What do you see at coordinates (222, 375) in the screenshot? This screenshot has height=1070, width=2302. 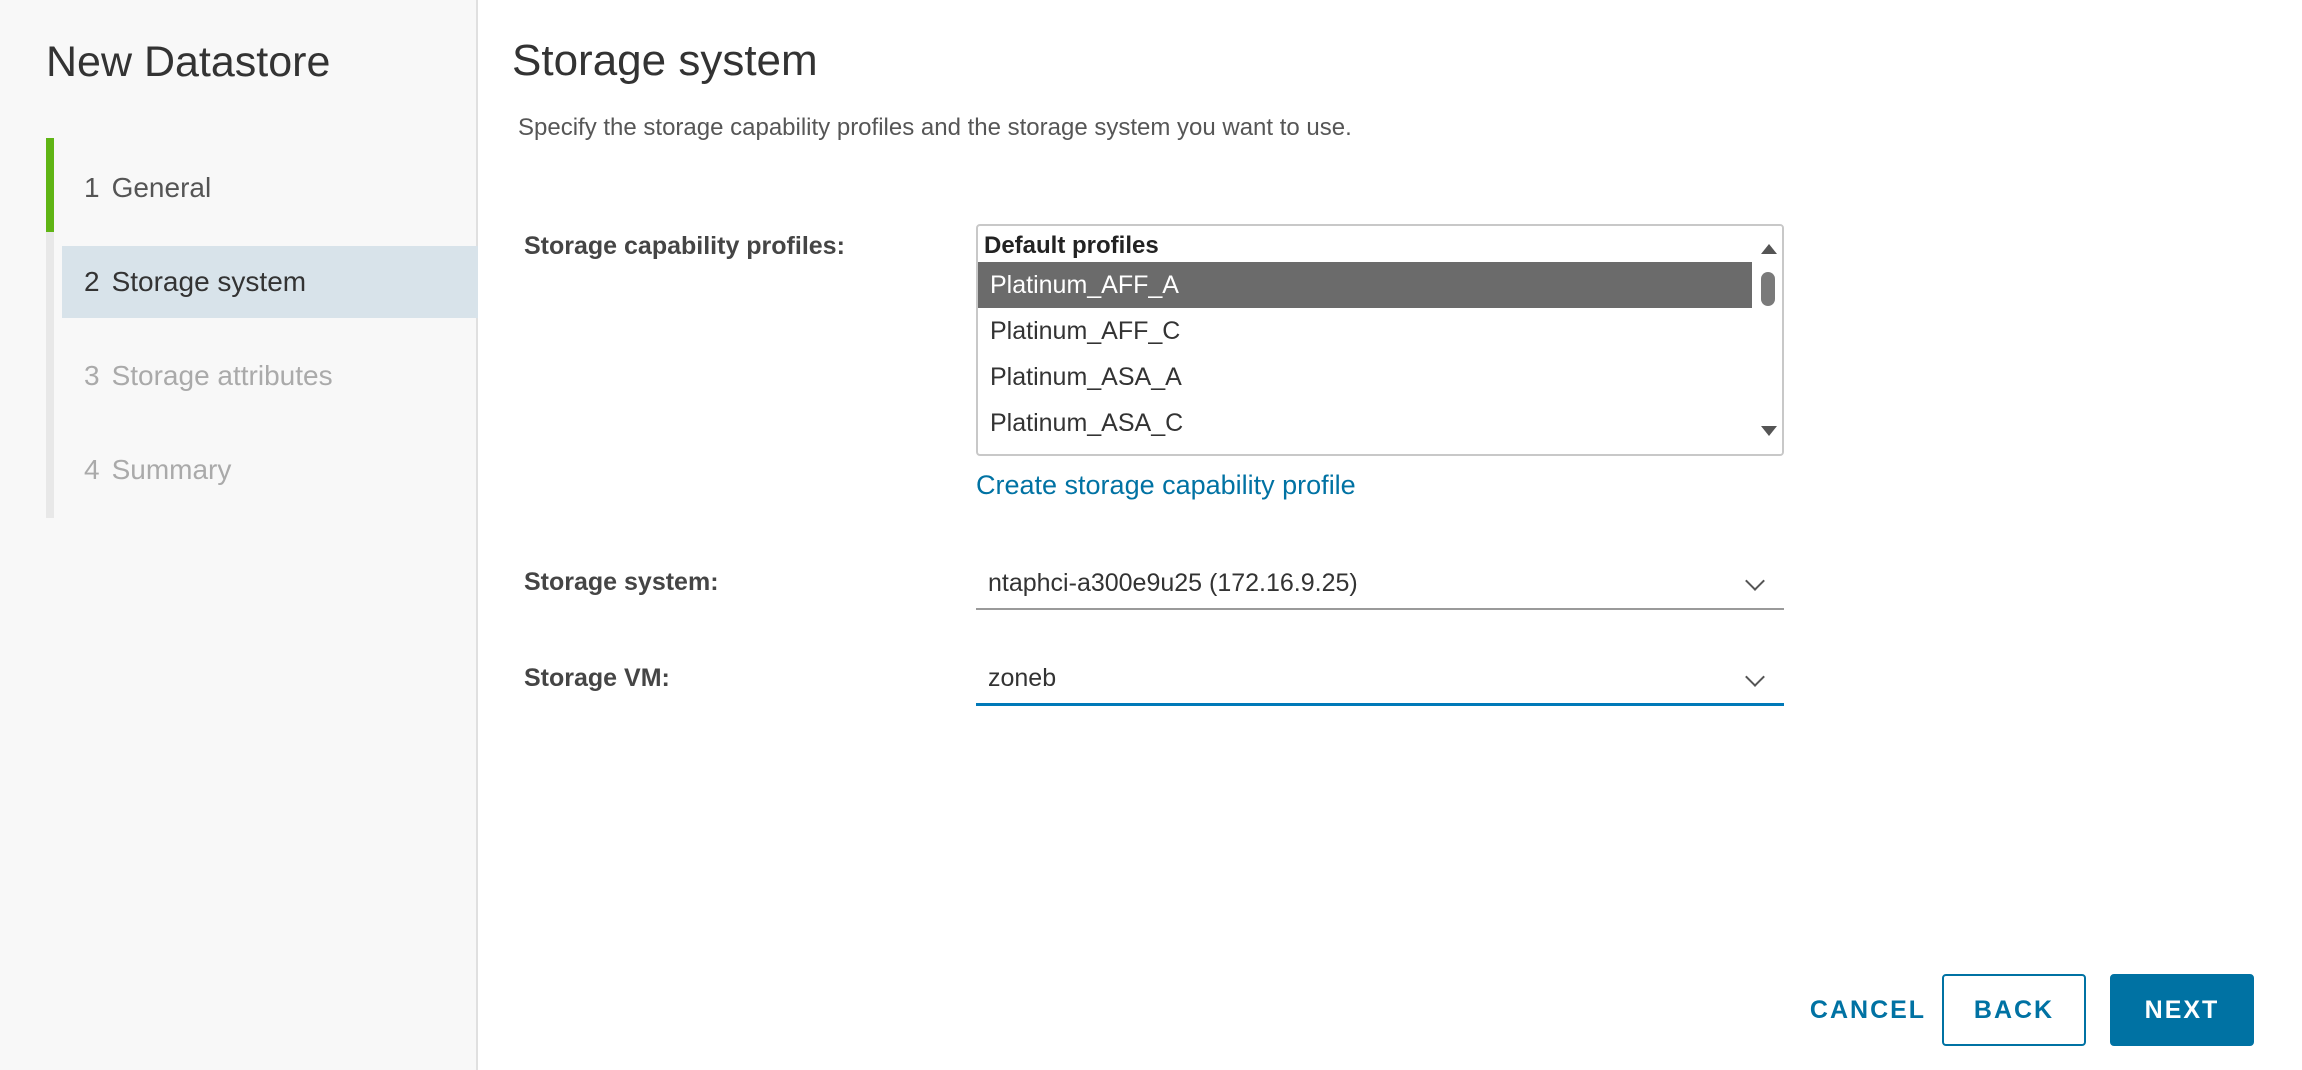 I see `step-label: Storage attributes` at bounding box center [222, 375].